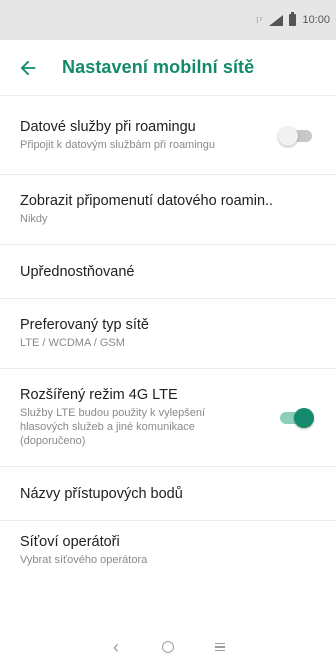 This screenshot has width=336, height=669. I want to click on signal-icon, so click(275, 20).